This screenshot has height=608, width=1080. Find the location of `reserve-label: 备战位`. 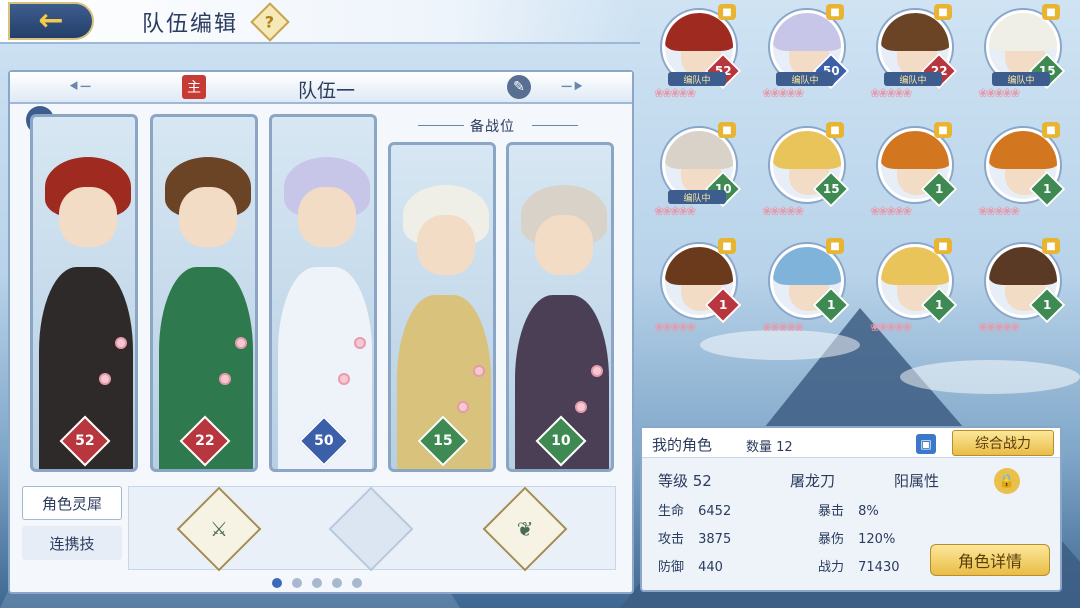

reserve-label: 备战位 is located at coordinates (492, 127).